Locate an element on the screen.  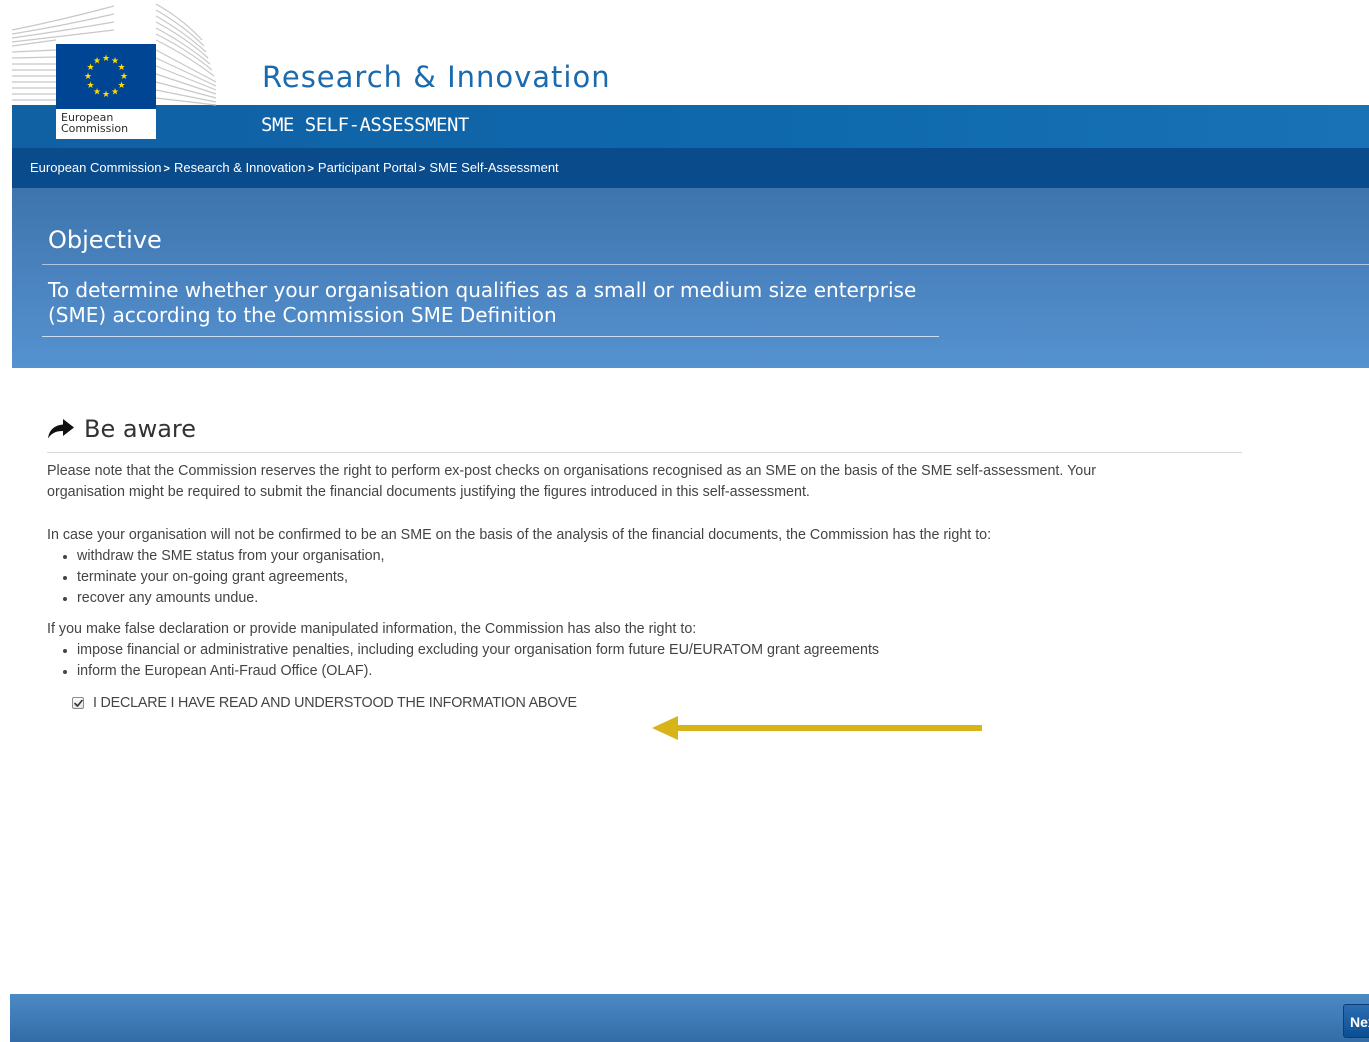
check-icon is located at coordinates (78, 703).